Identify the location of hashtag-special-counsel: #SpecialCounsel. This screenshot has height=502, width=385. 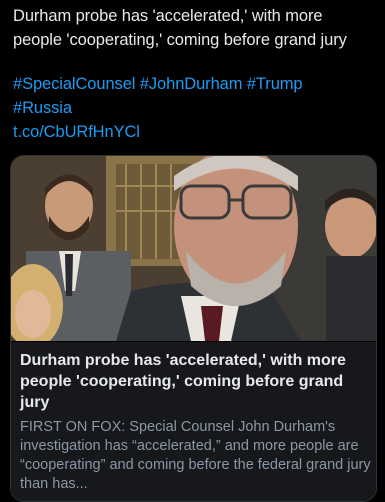
(74, 84).